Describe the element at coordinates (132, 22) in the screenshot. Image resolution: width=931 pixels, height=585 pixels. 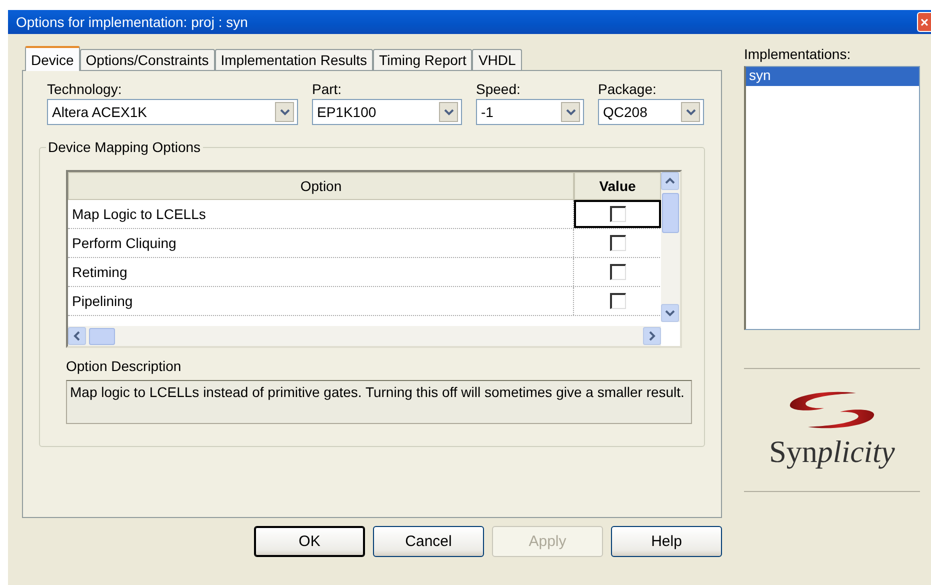
I see `window-title: Options for implementation: proj : syn` at that location.